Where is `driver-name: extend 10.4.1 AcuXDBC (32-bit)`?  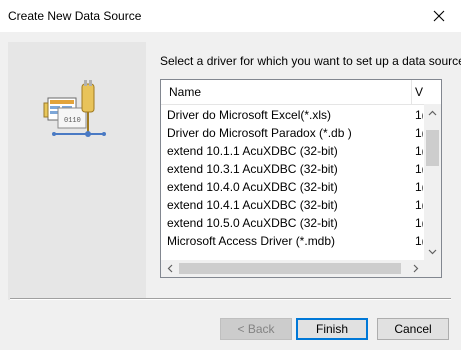
driver-name: extend 10.4.1 AcuXDBC (32-bit) is located at coordinates (252, 205).